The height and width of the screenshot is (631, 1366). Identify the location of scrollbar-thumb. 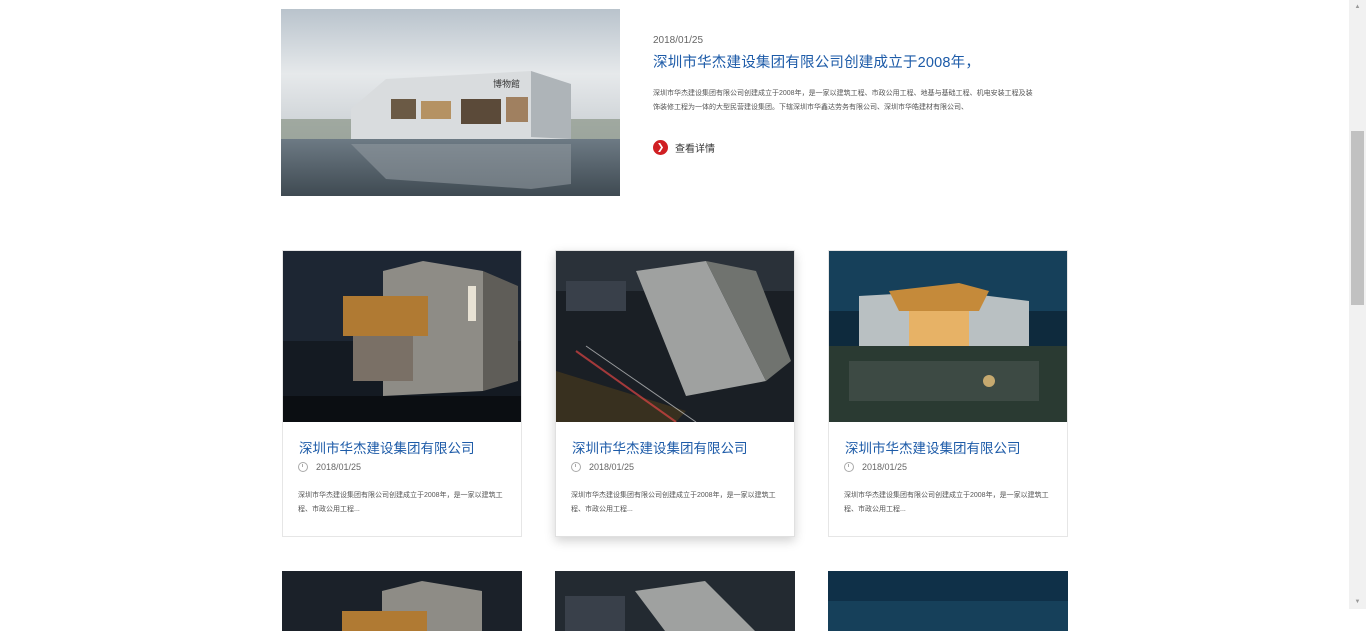
(1357, 218).